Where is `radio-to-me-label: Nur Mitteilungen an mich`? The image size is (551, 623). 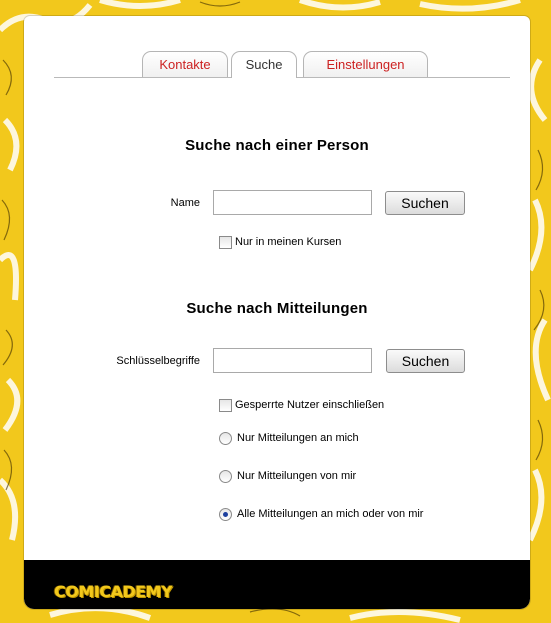 radio-to-me-label: Nur Mitteilungen an mich is located at coordinates (298, 438).